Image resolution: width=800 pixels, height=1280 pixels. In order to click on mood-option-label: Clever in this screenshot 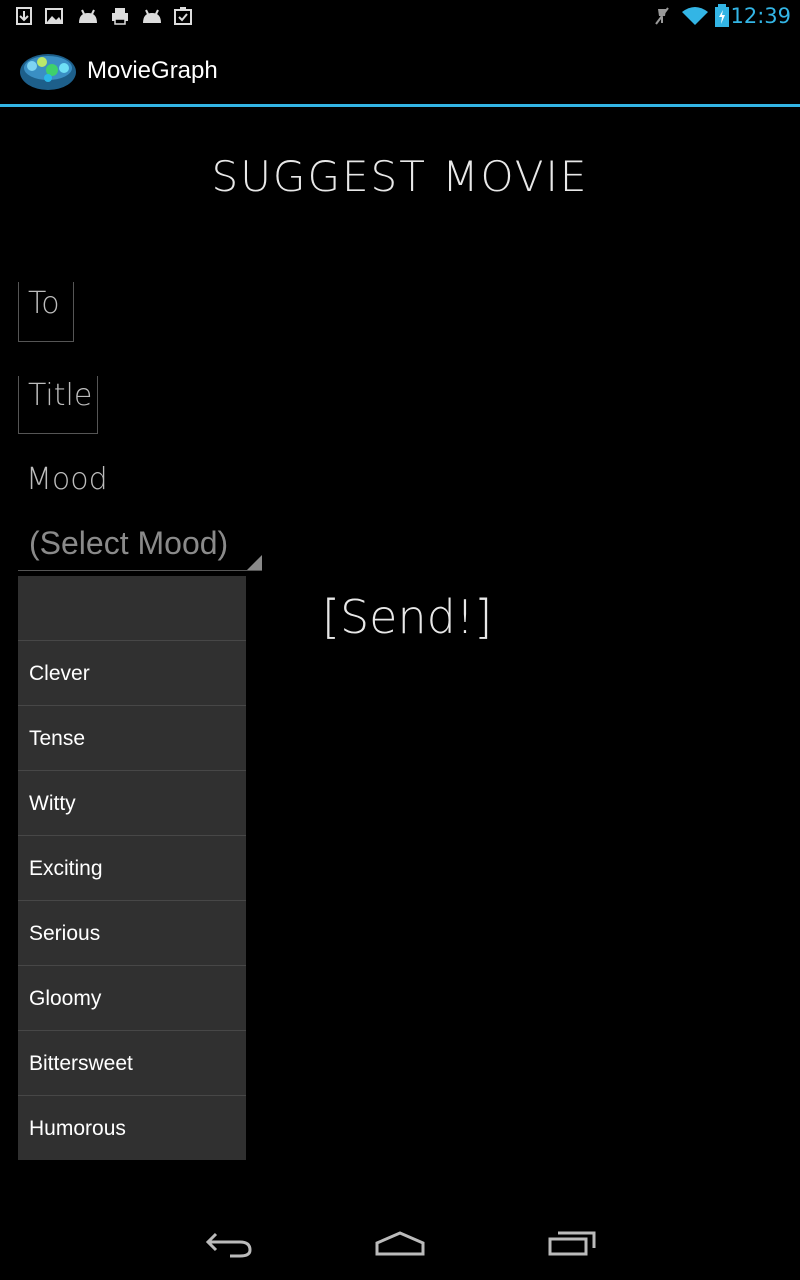, I will do `click(59, 673)`.